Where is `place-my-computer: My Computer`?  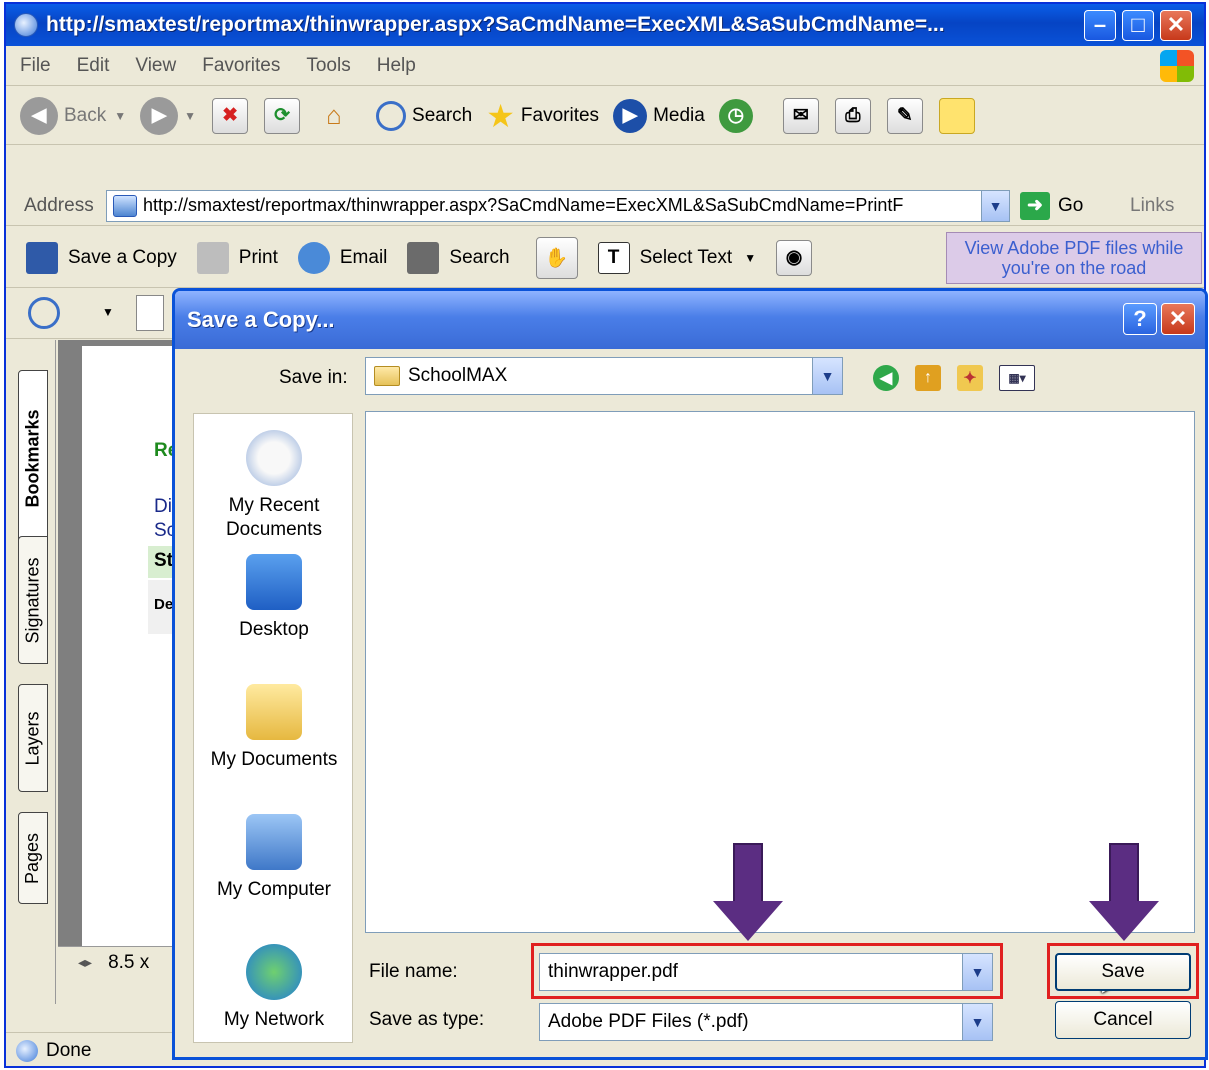 place-my-computer: My Computer is located at coordinates (274, 858).